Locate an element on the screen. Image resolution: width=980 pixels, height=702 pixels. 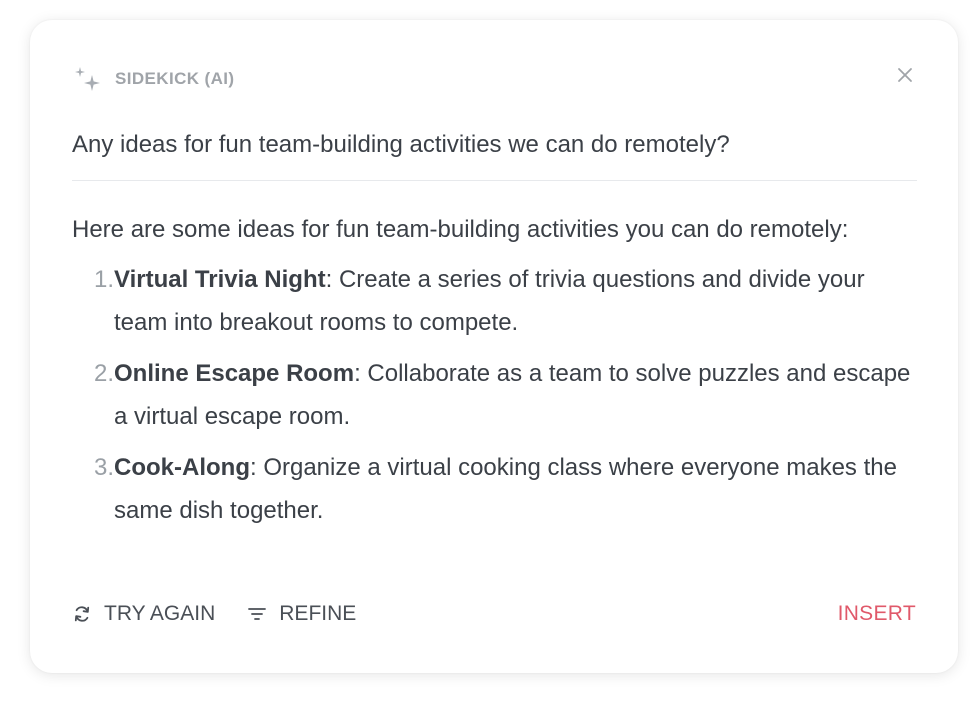
insert-button: INSERT is located at coordinates (877, 614).